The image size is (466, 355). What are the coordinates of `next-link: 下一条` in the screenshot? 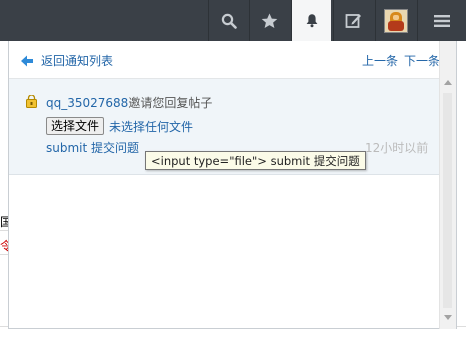 It's located at (422, 60).